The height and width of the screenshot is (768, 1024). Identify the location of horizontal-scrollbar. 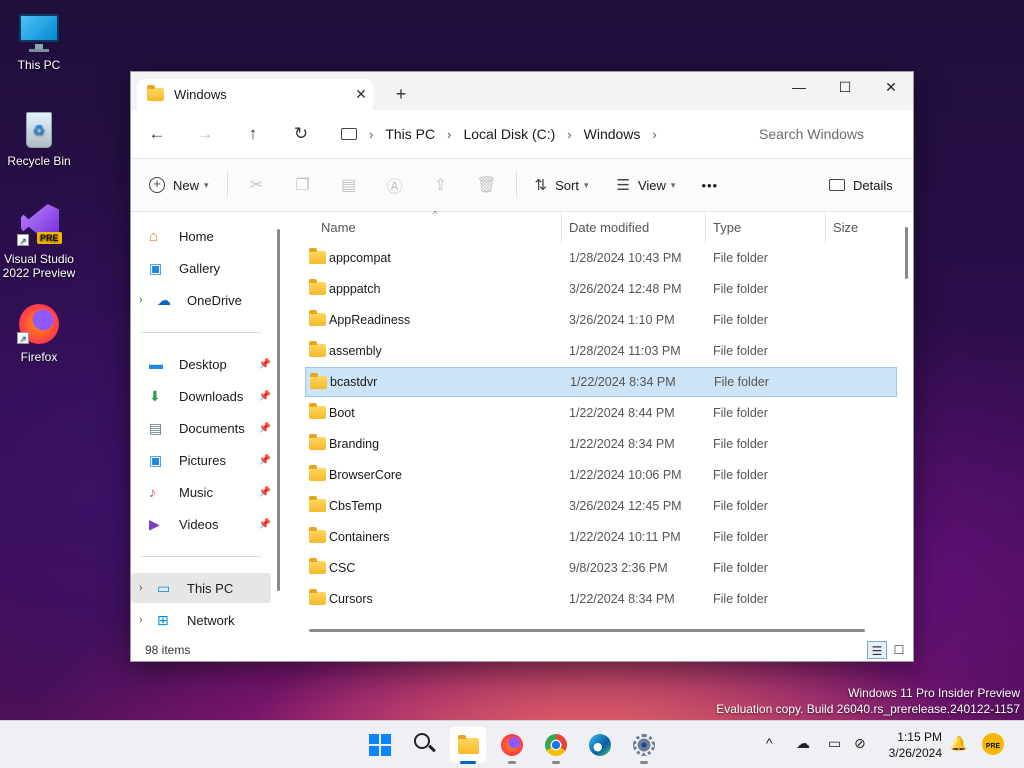
(587, 630).